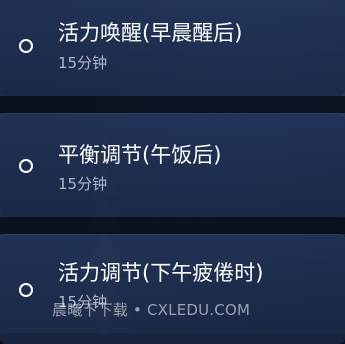 The image size is (345, 344). Describe the element at coordinates (140, 155) in the screenshot. I see `session-title: 平衡调节(午饭后)` at that location.